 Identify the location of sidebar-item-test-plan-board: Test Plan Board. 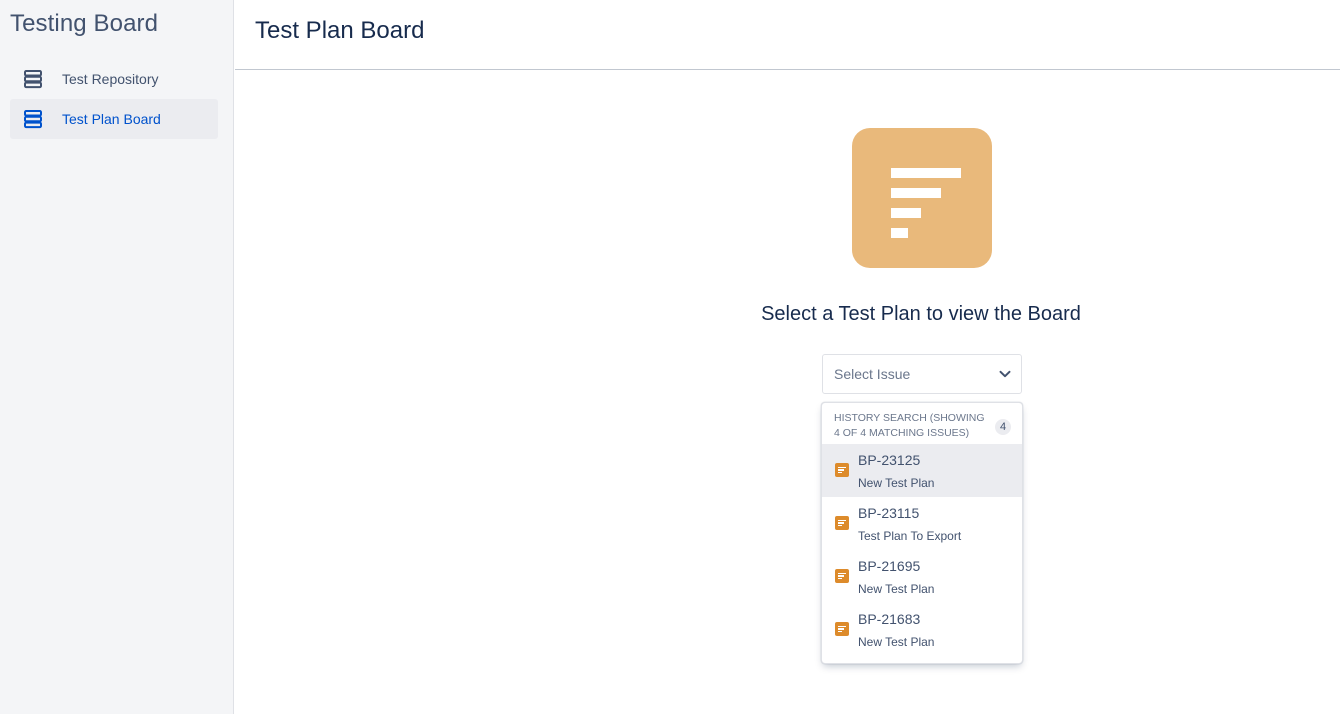
(114, 119).